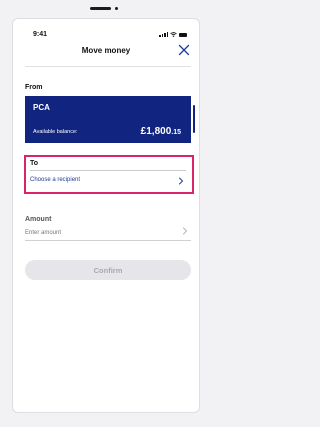  What do you see at coordinates (183, 35) in the screenshot?
I see `battery-icon` at bounding box center [183, 35].